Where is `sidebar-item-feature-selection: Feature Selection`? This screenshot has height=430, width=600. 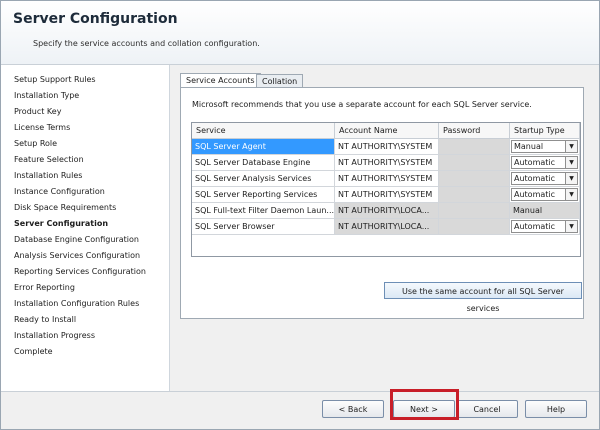
sidebar-item-feature-selection: Feature Selection is located at coordinates (49, 159).